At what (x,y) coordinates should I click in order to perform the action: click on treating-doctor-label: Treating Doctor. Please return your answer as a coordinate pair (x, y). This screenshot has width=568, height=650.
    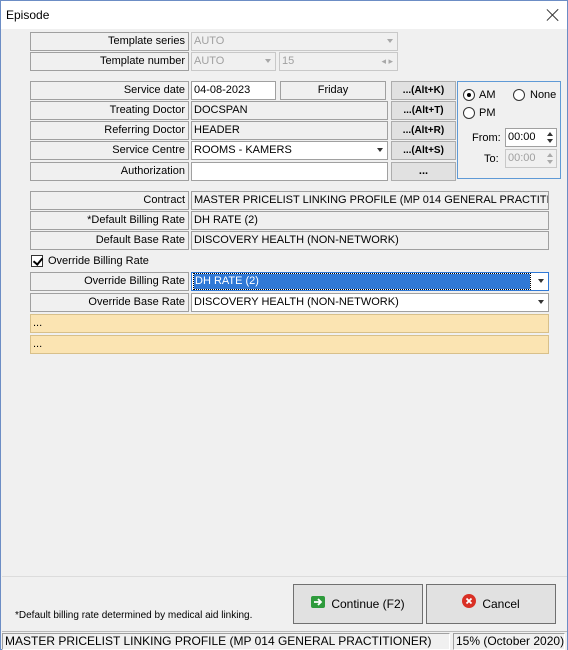
    Looking at the image, I should click on (109, 110).